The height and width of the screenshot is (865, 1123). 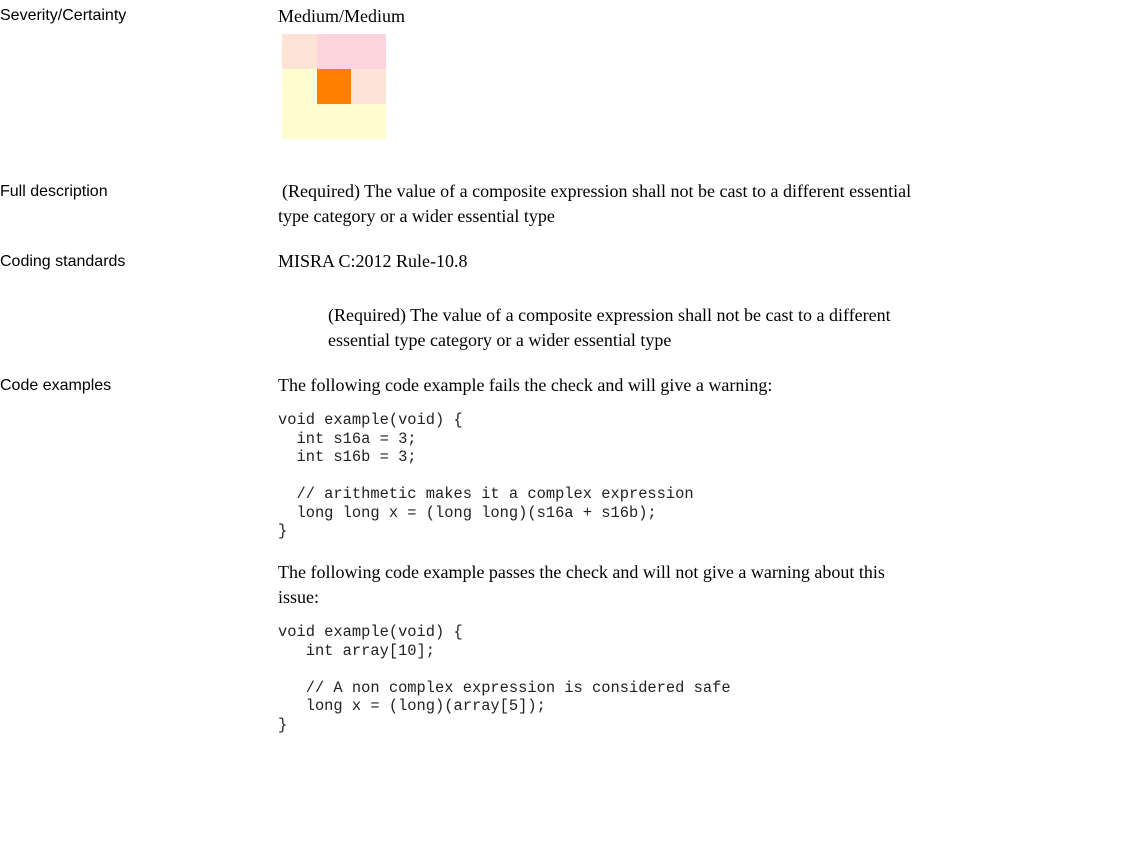 What do you see at coordinates (54, 191) in the screenshot?
I see `full-description-label: Full description` at bounding box center [54, 191].